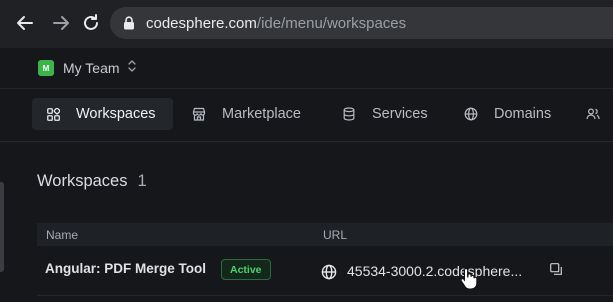 Image resolution: width=613 pixels, height=302 pixels. What do you see at coordinates (335, 235) in the screenshot?
I see `column-header-url: URL` at bounding box center [335, 235].